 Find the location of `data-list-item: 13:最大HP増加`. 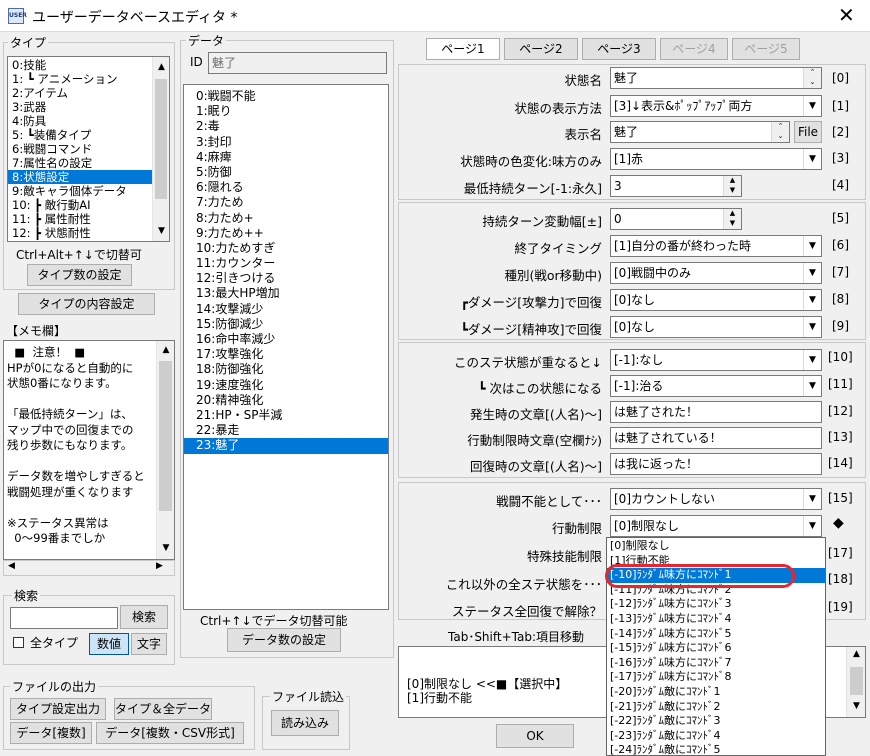

data-list-item: 13:最大HP増加 is located at coordinates (291, 293).